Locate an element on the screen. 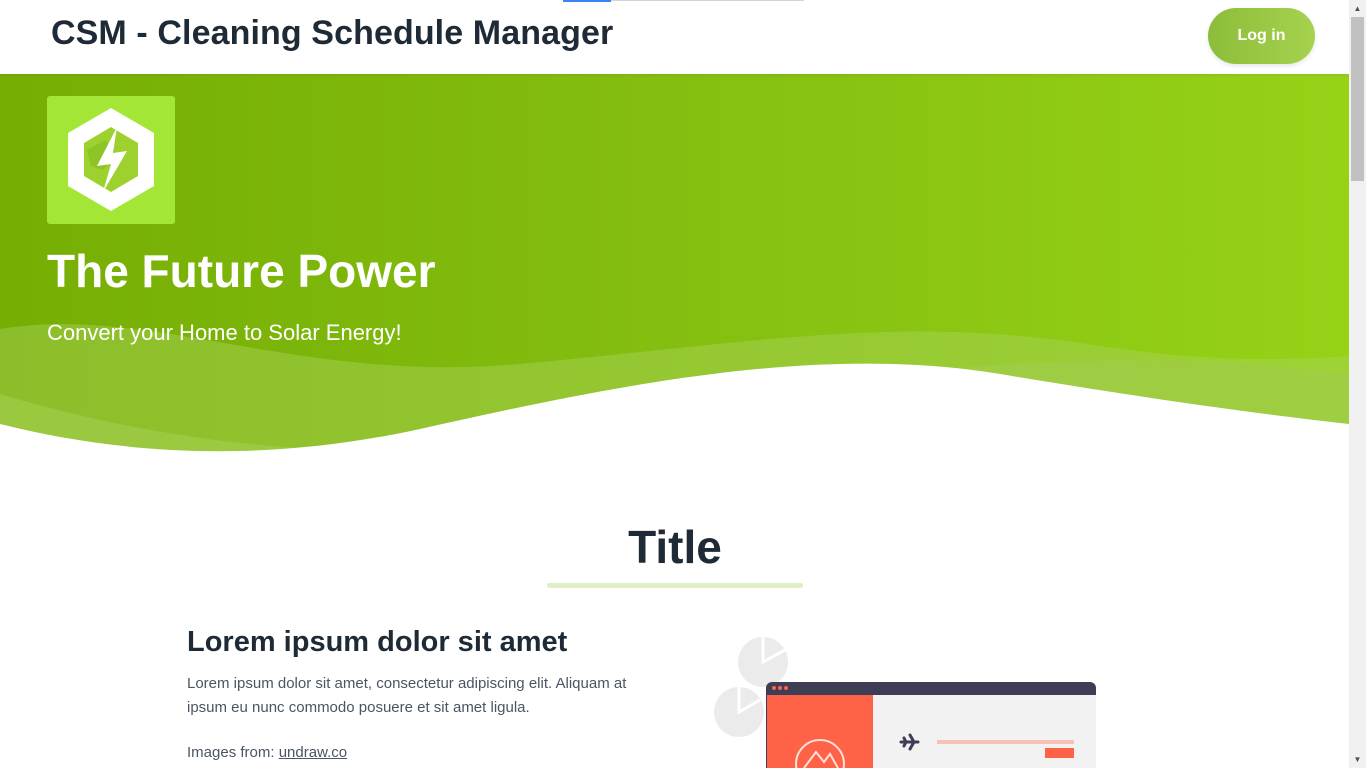 The width and height of the screenshot is (1366, 768). scroll-down-arrow-icon: ▼ is located at coordinates (1357, 759).